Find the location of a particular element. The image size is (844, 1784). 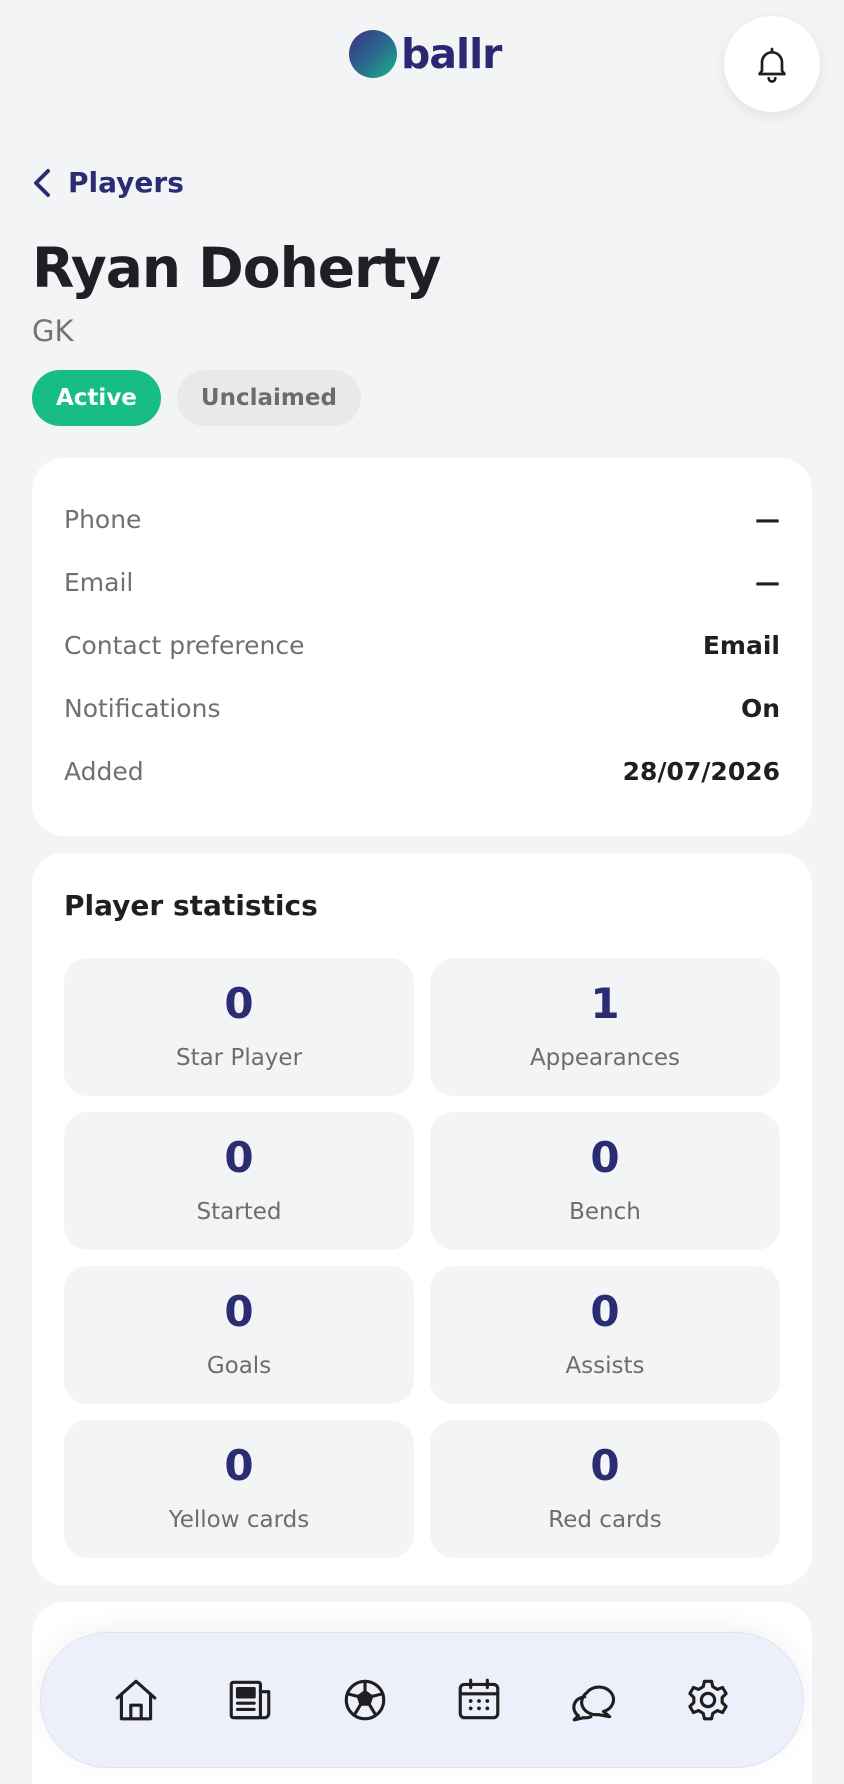

stat-label: Star Player is located at coordinates (239, 1058).